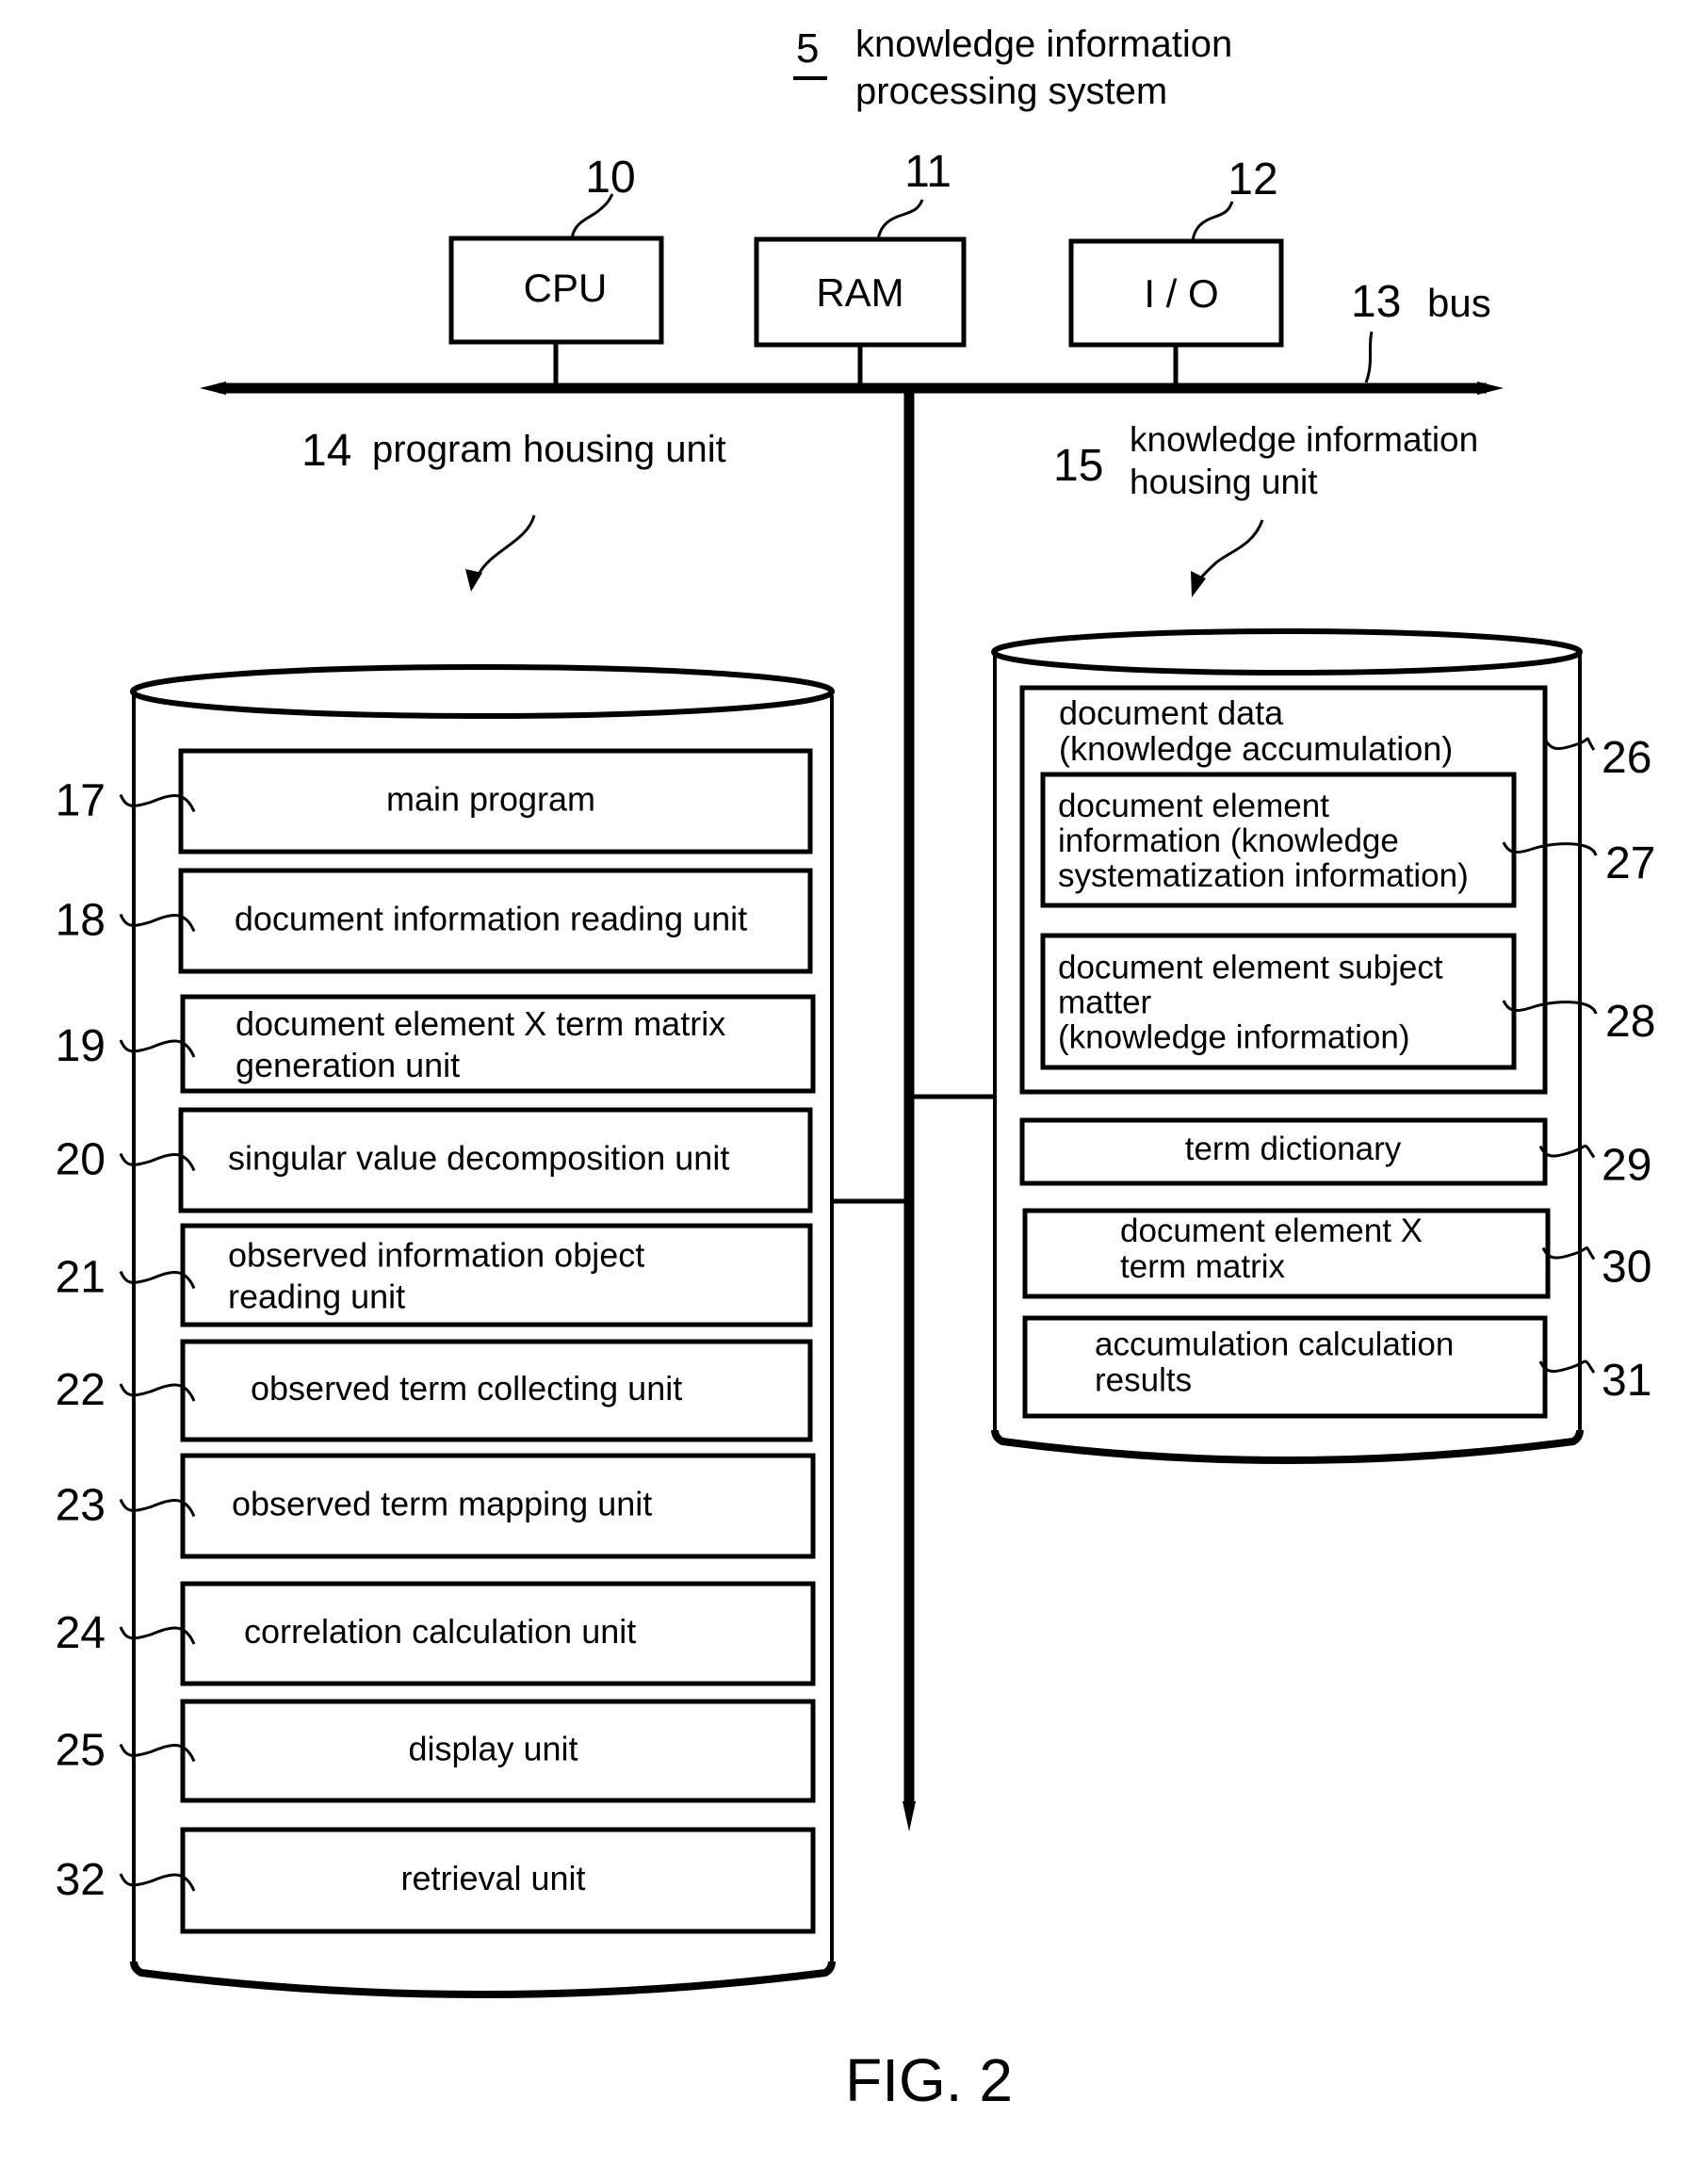  What do you see at coordinates (1626, 1268) in the screenshot?
I see `knowledge-unit-ref: 30` at bounding box center [1626, 1268].